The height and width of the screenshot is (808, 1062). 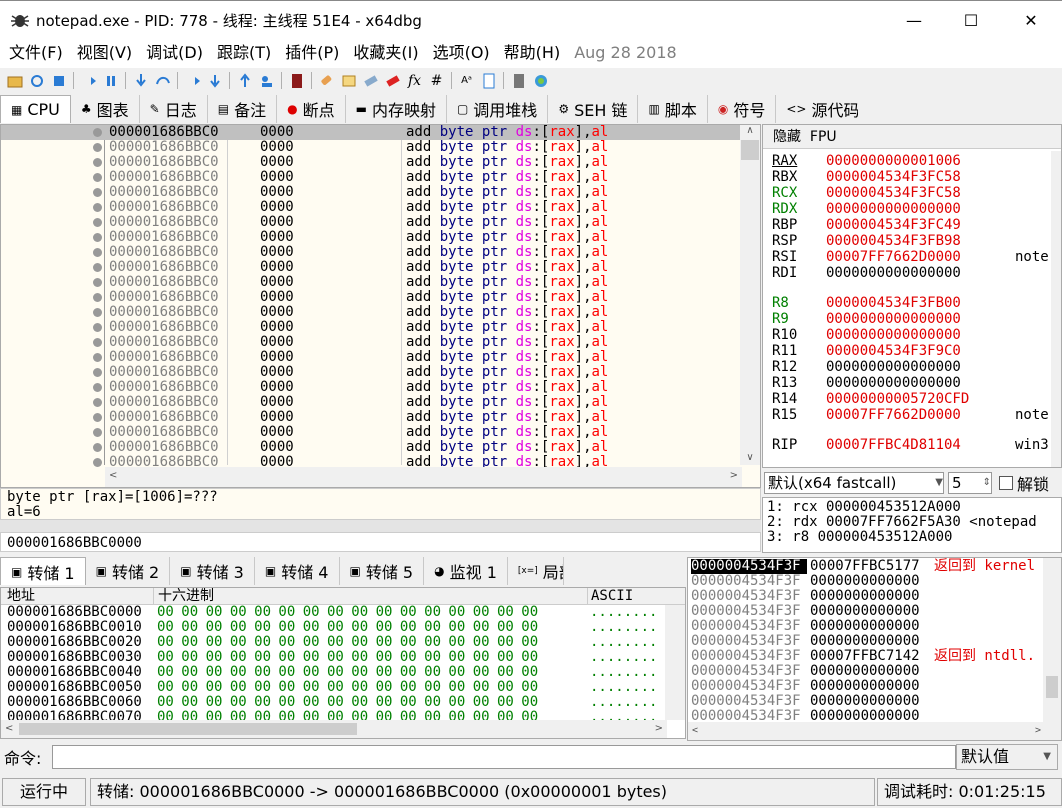 I want to click on register-row: RIP 00007FFBC4D81104 win3, so click(x=912, y=445).